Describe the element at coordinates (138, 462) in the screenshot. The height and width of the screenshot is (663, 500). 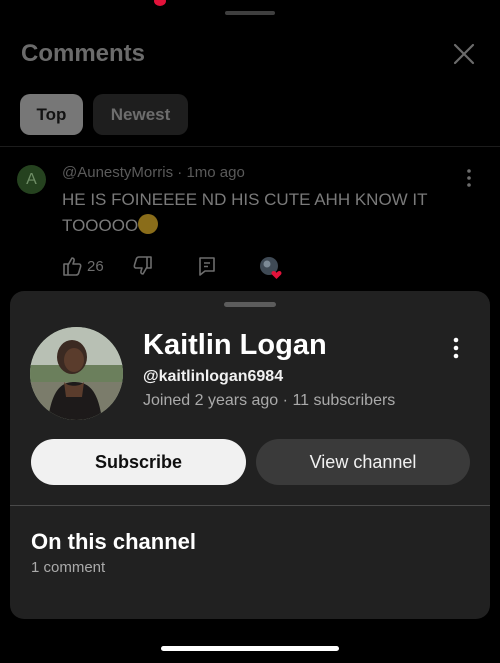
I see `subscribe-button: Subscribe` at that location.